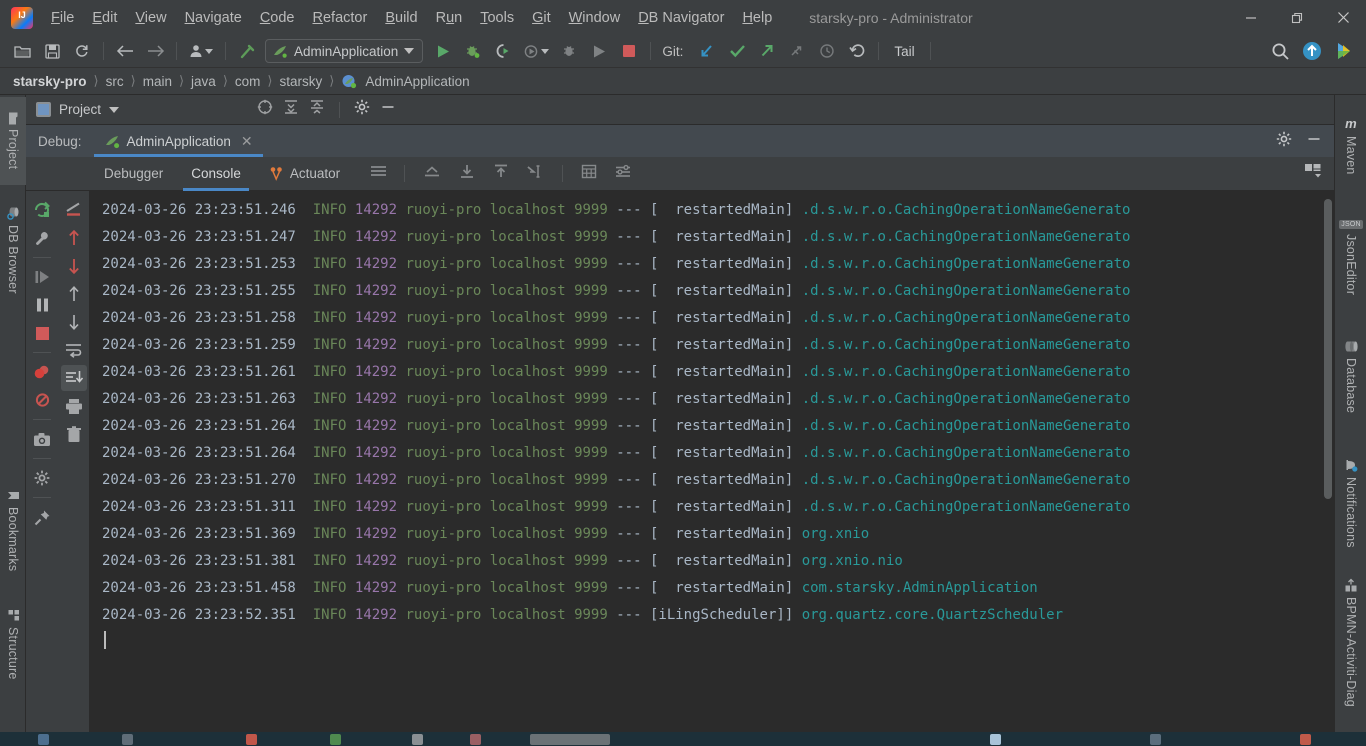 The height and width of the screenshot is (746, 1366). Describe the element at coordinates (857, 51) in the screenshot. I see `rollback-icon` at that location.